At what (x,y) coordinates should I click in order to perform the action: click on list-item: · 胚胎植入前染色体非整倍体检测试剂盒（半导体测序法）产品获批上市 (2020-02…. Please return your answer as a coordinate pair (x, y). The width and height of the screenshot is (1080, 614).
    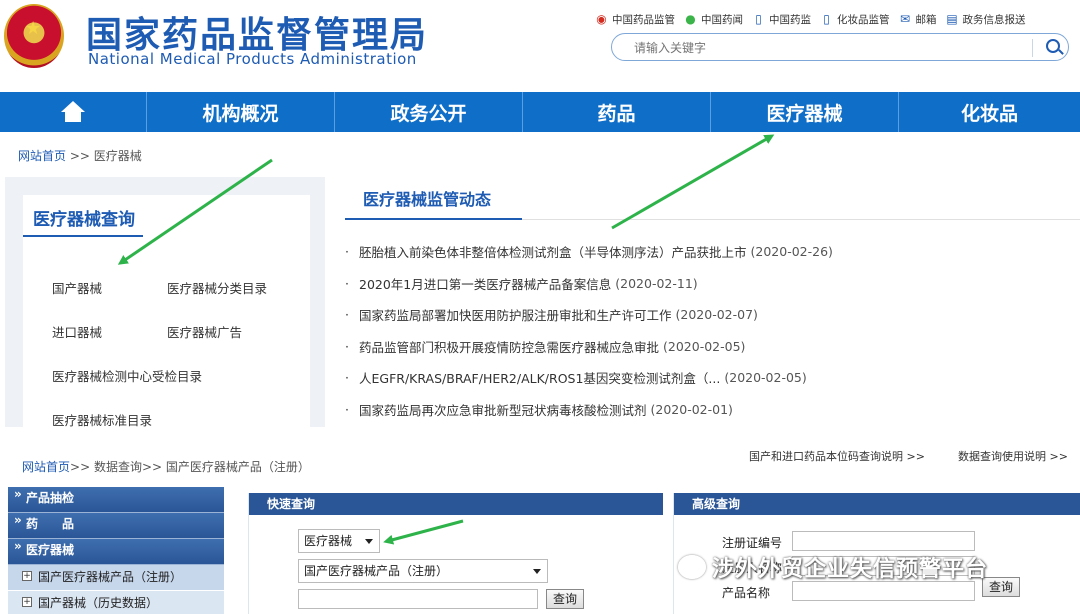
    Looking at the image, I should click on (712, 252).